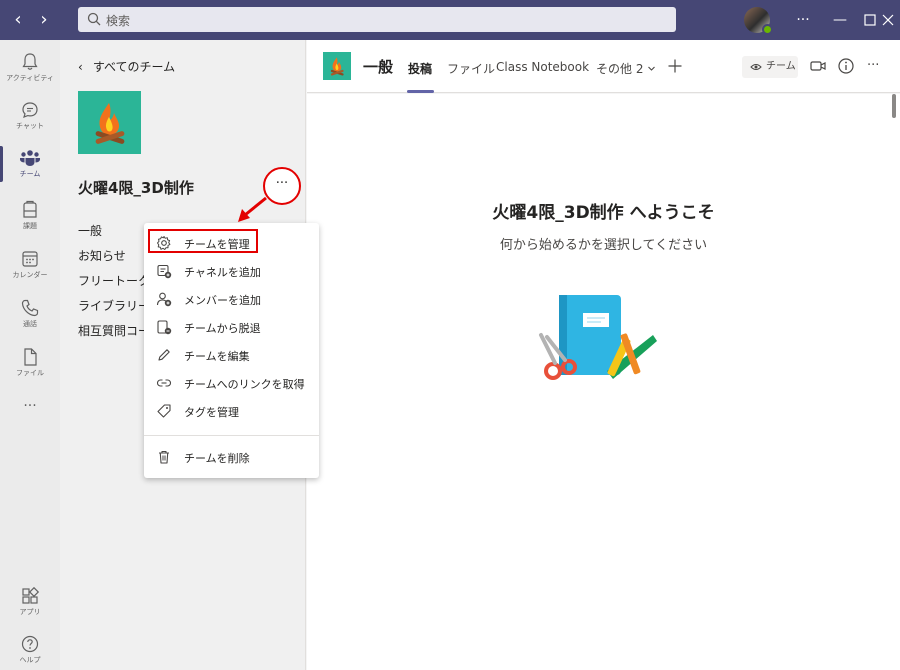 Image resolution: width=900 pixels, height=670 pixels. I want to click on add-tab-icon, so click(677, 68).